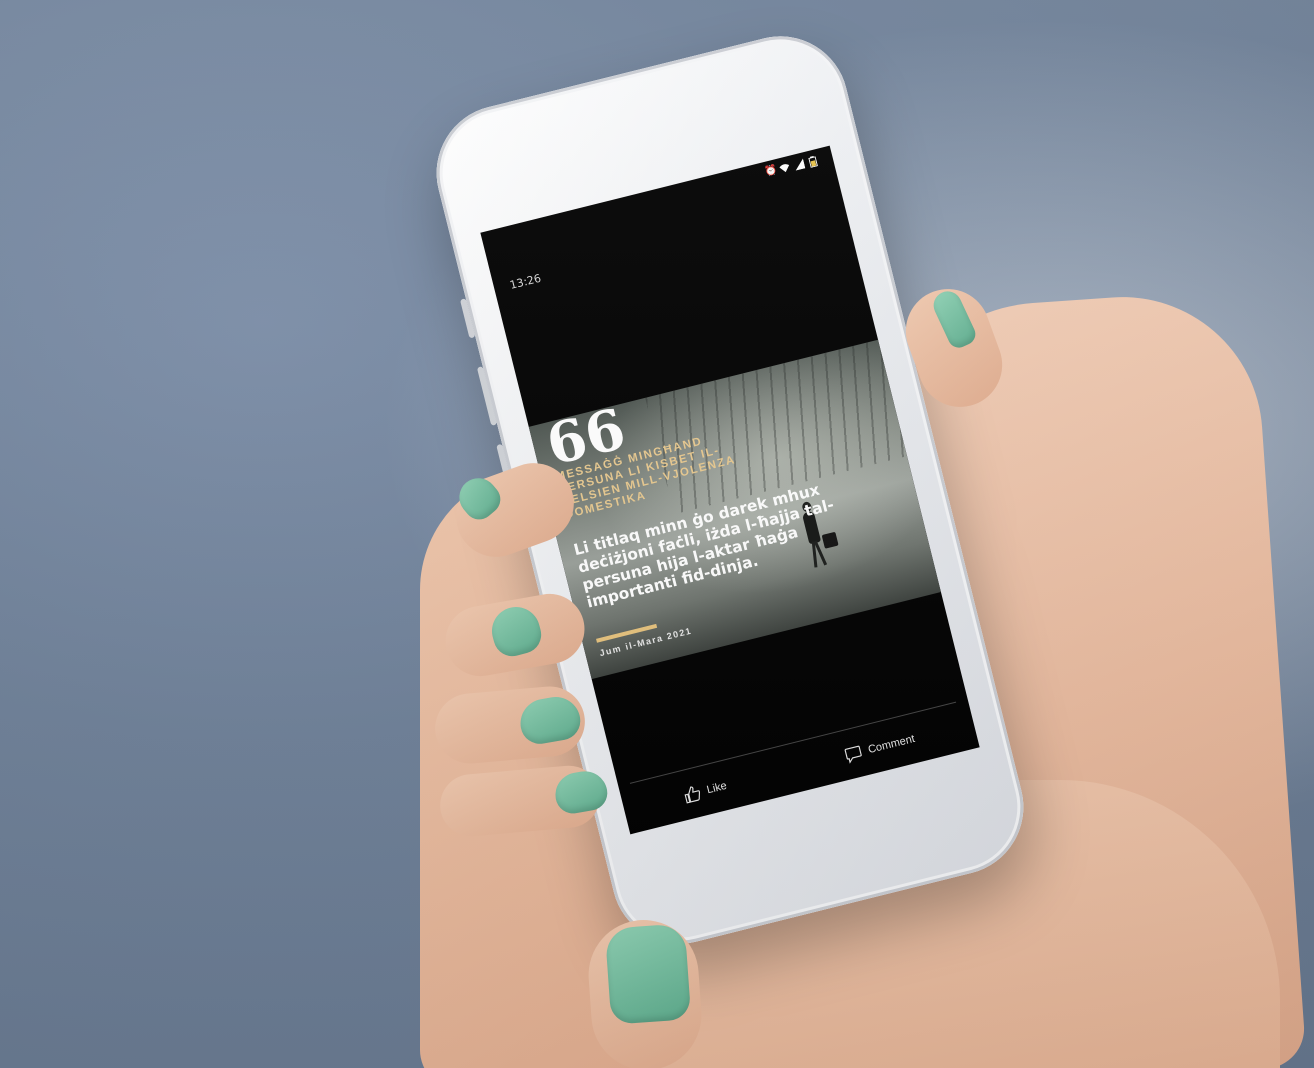  Describe the element at coordinates (692, 795) in the screenshot. I see `thumbs-up-icon` at that location.